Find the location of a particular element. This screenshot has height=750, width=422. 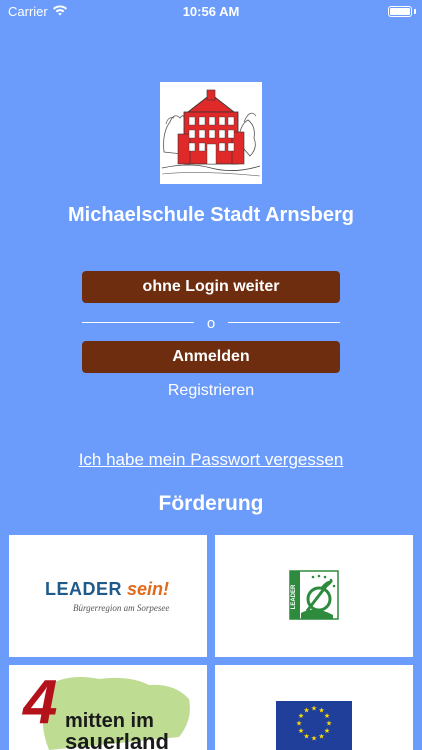

or-divider: o is located at coordinates (211, 323).